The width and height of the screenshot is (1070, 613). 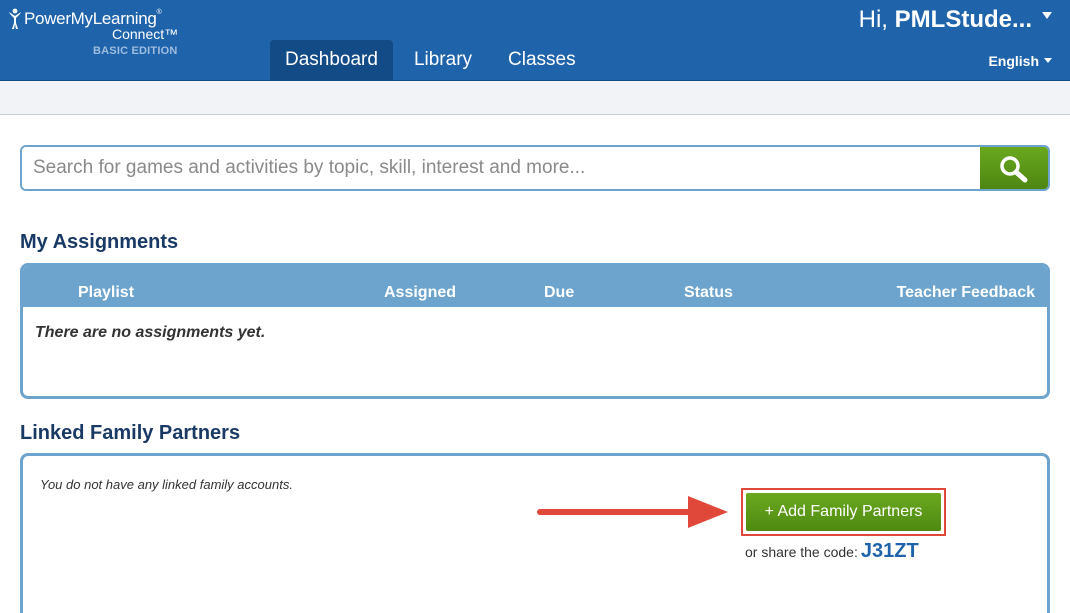 I want to click on annotation-arrow-icon, so click(x=632, y=512).